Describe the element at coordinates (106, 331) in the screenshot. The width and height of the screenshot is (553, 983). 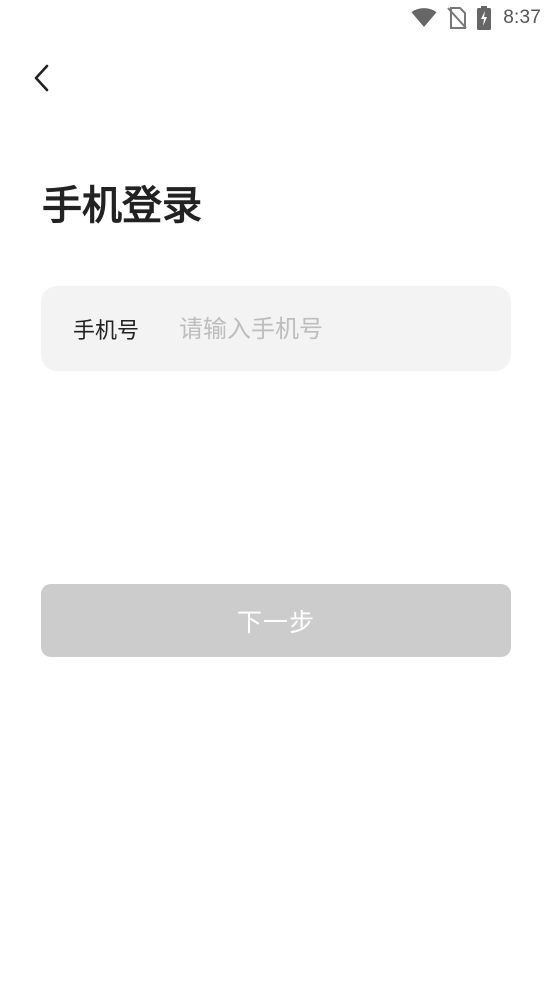
I see `phone-label: 手机号` at that location.